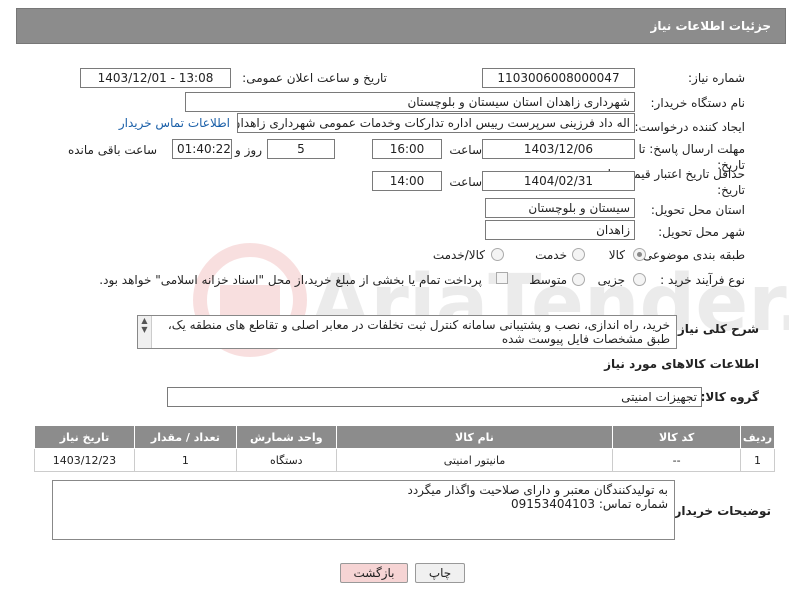 Image resolution: width=789 pixels, height=598 pixels. I want to click on need-number-field: 1103006008000047, so click(558, 78).